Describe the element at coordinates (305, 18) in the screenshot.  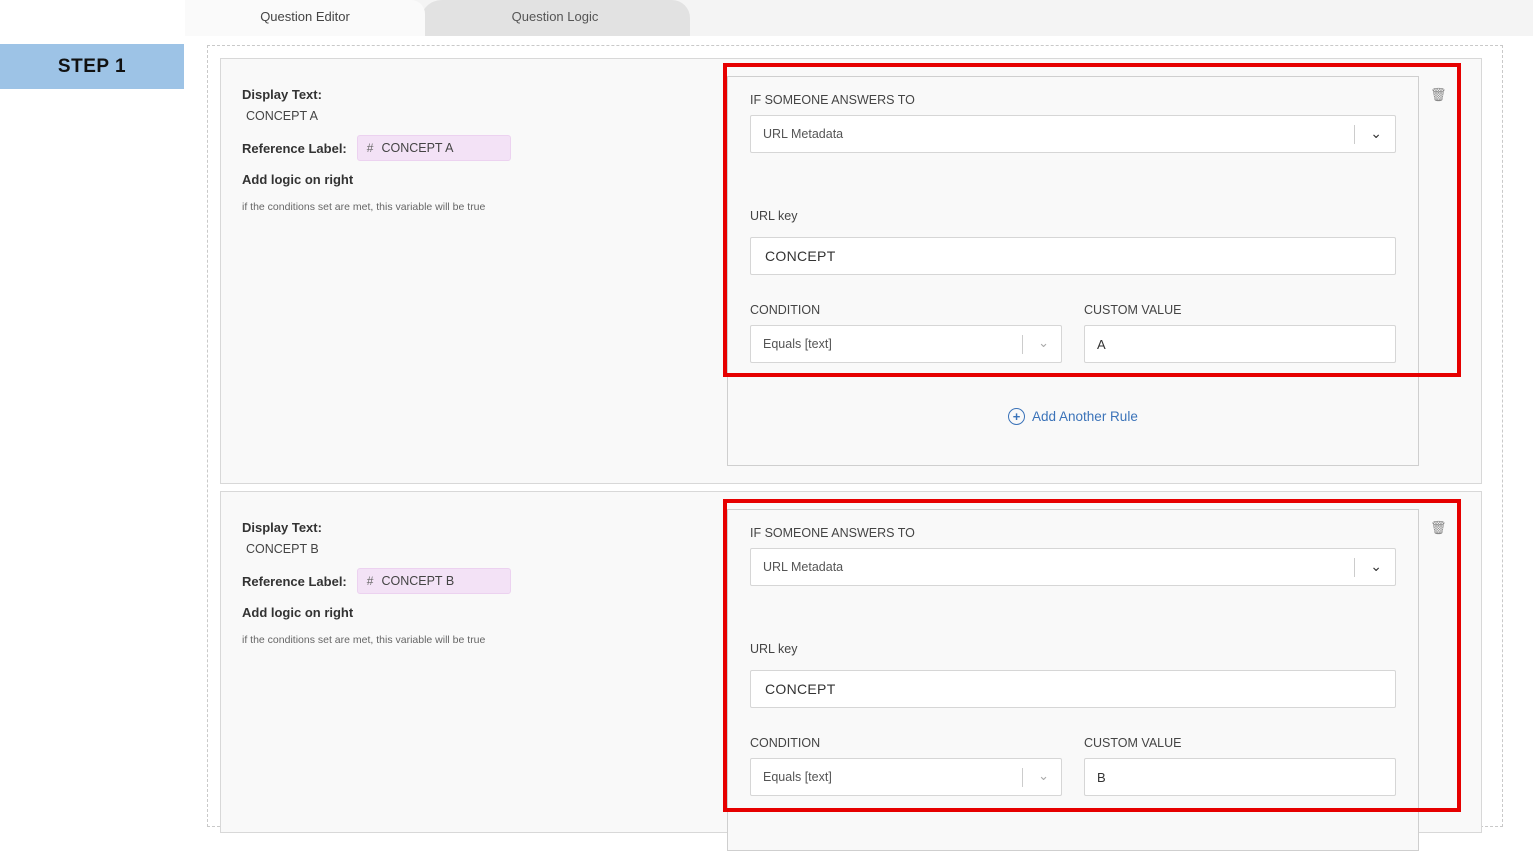
I see `tab-question-editor: Question Editor` at that location.